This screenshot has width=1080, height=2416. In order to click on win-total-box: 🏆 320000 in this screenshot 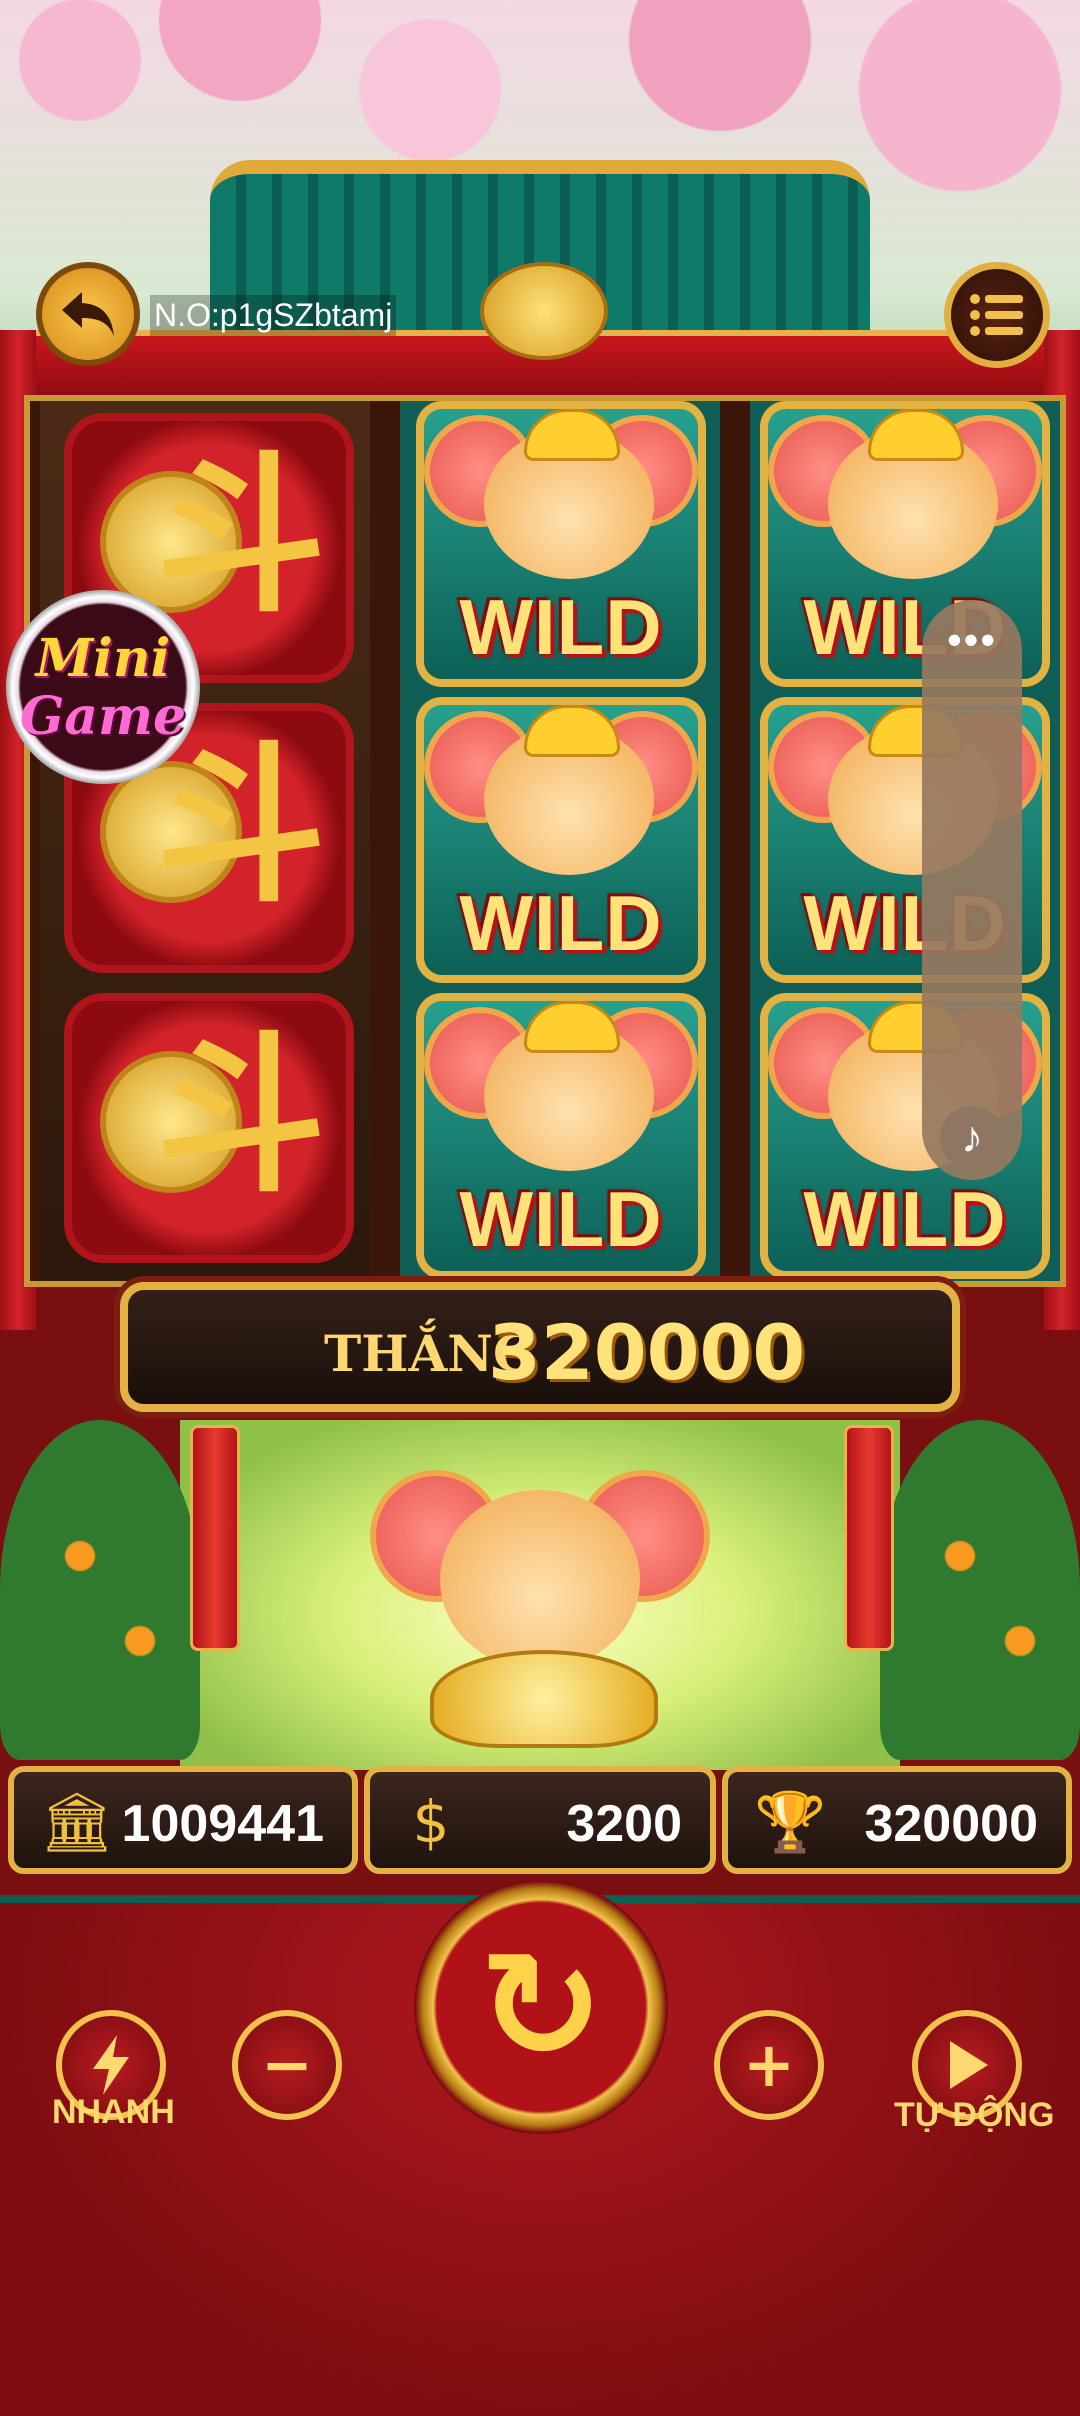, I will do `click(897, 1820)`.